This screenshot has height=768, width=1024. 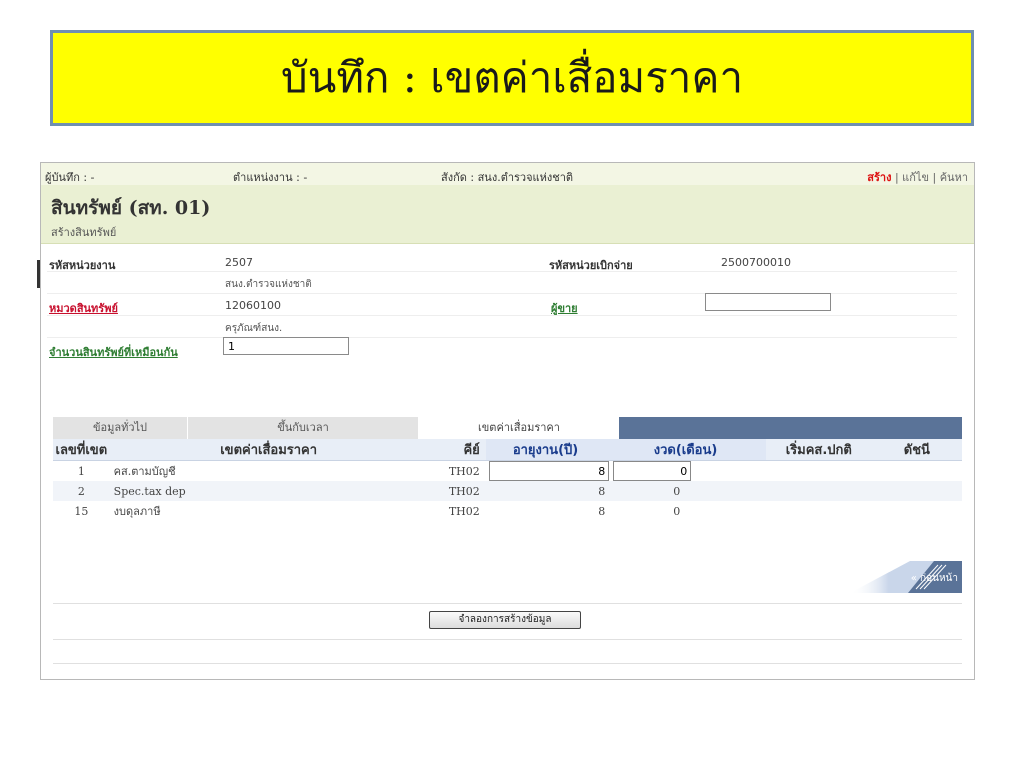 I want to click on col-area-no: เลขที่เขต, so click(x=81, y=450).